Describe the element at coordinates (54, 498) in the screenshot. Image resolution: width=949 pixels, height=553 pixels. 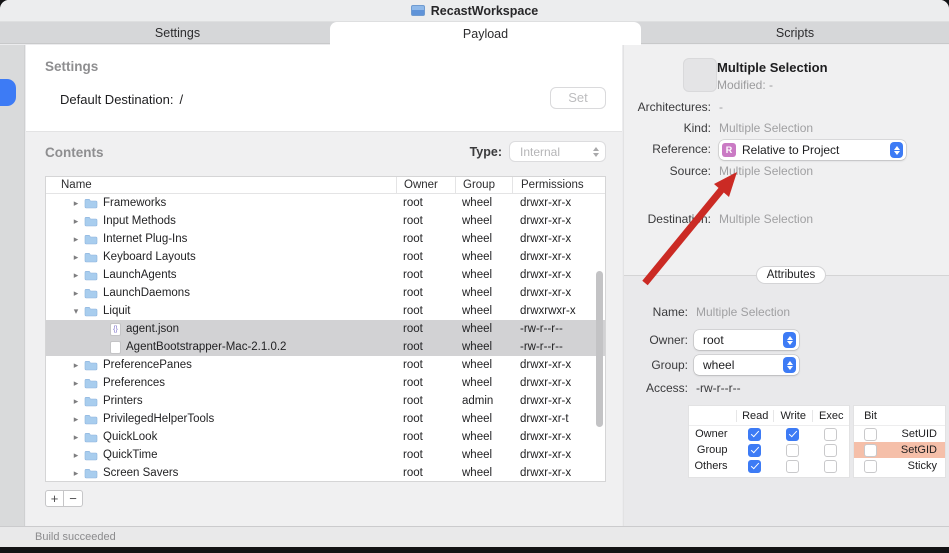
I see `add-item-button: +` at that location.